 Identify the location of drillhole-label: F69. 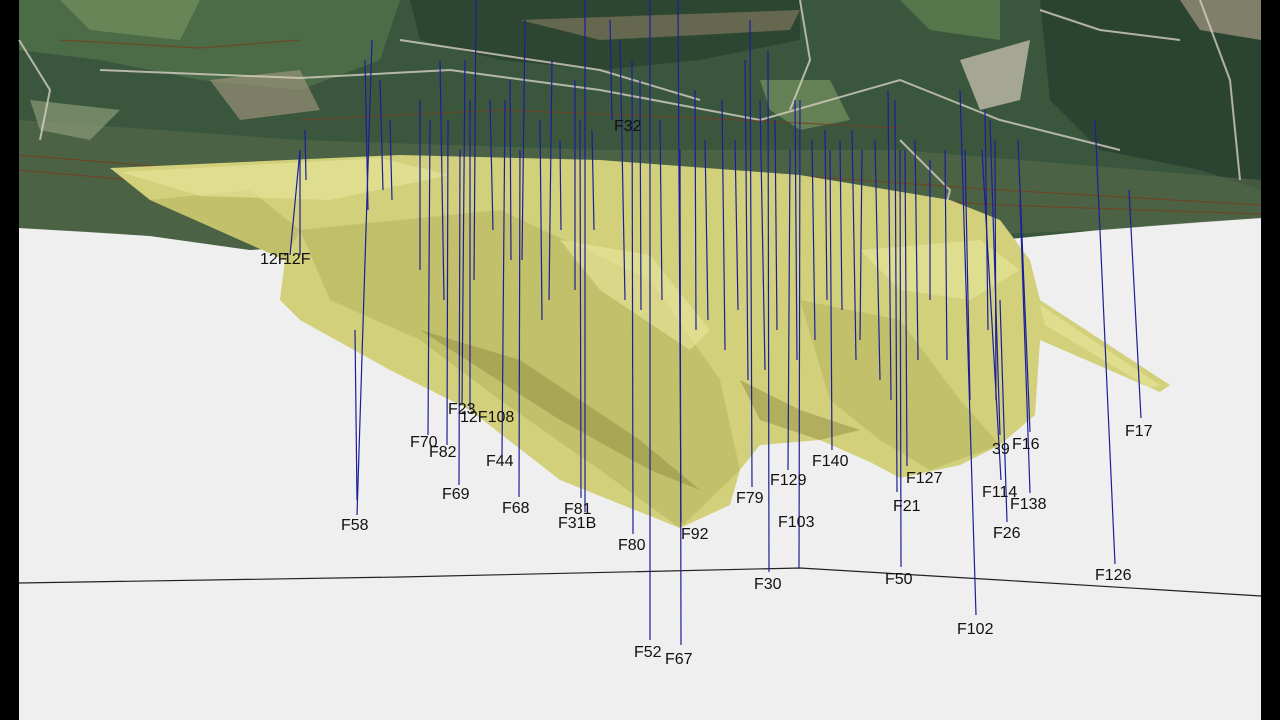
(456, 494).